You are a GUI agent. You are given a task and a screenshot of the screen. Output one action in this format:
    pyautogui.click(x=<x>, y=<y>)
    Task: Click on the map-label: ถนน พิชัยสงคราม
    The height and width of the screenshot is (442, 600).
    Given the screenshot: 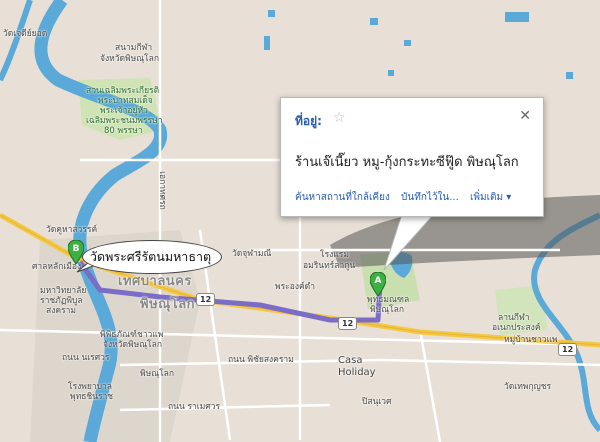 What is the action you would take?
    pyautogui.click(x=261, y=360)
    